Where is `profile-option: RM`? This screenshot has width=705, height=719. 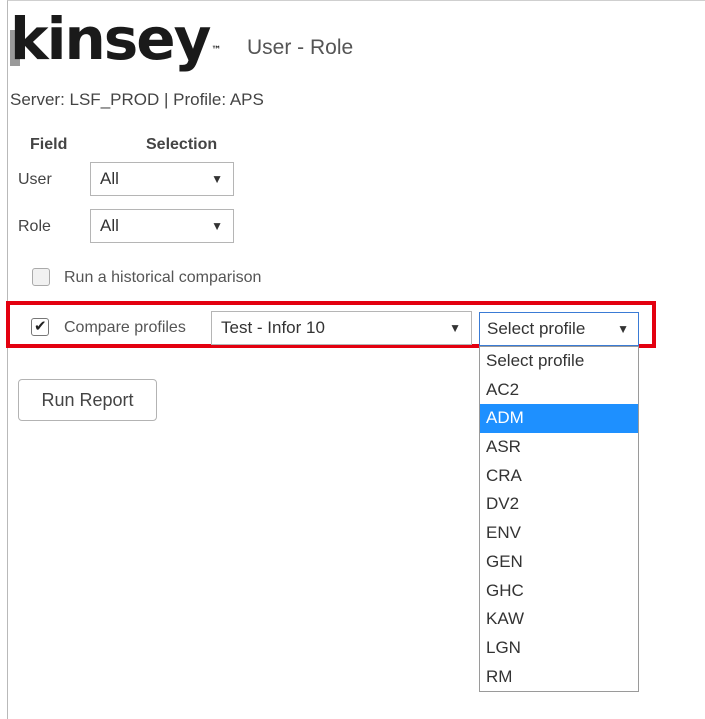 profile-option: RM is located at coordinates (559, 677).